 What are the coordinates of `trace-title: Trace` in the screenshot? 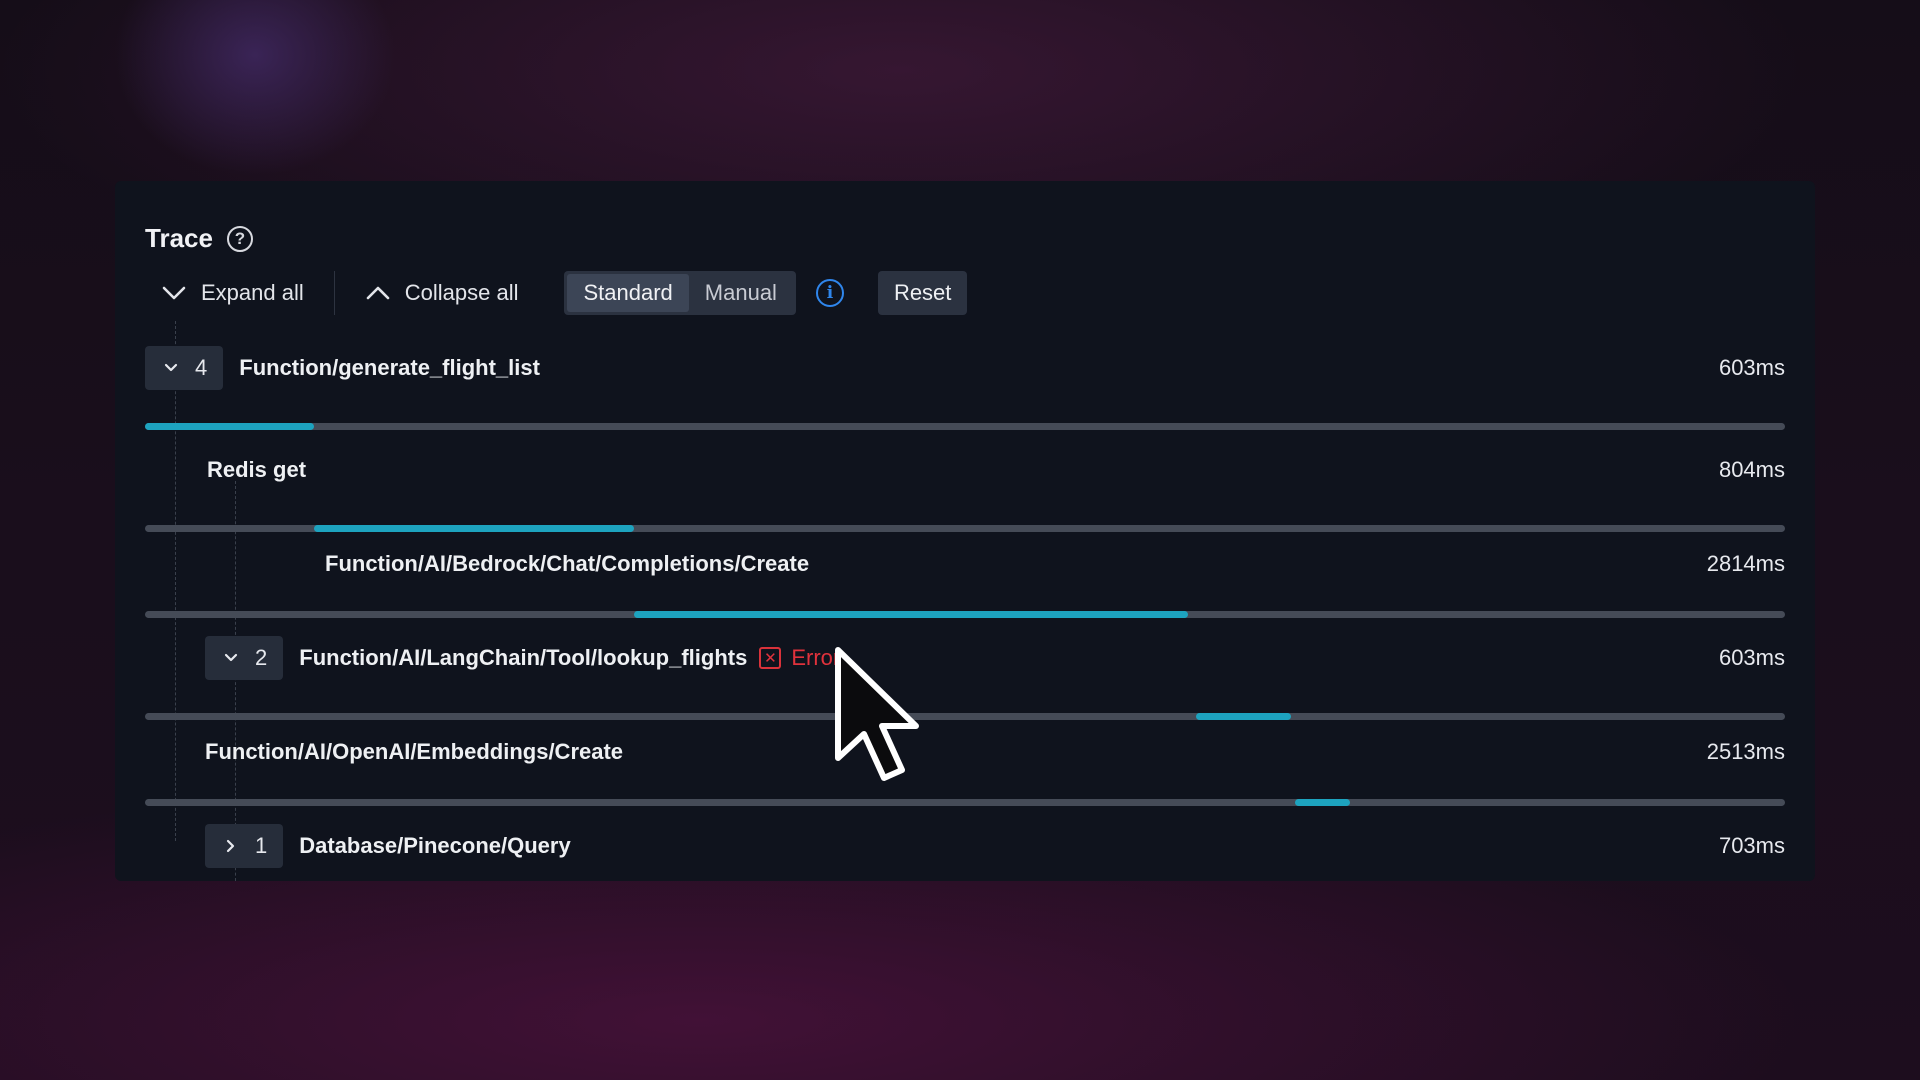 It's located at (179, 238).